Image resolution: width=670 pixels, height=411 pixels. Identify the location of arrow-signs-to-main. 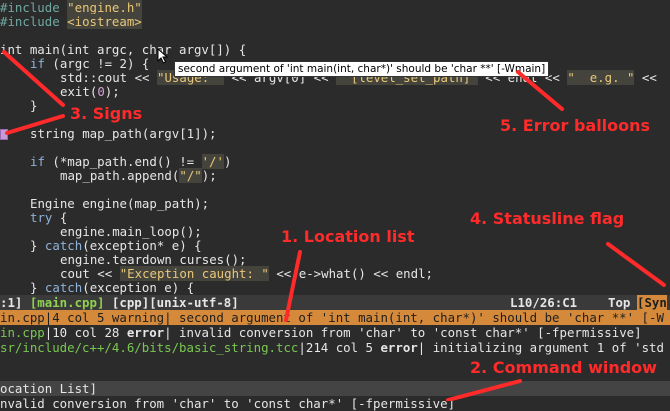
(33, 78).